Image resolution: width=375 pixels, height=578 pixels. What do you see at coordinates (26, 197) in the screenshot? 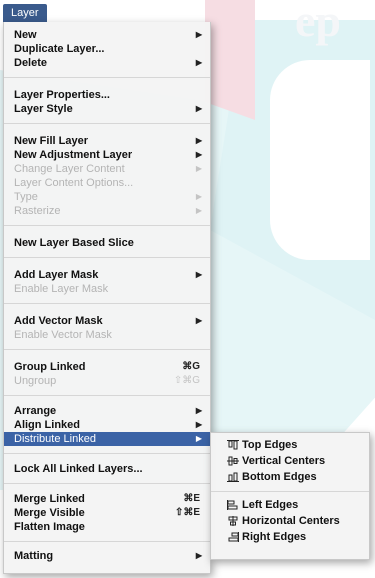
I see `menu-item-label: Type` at bounding box center [26, 197].